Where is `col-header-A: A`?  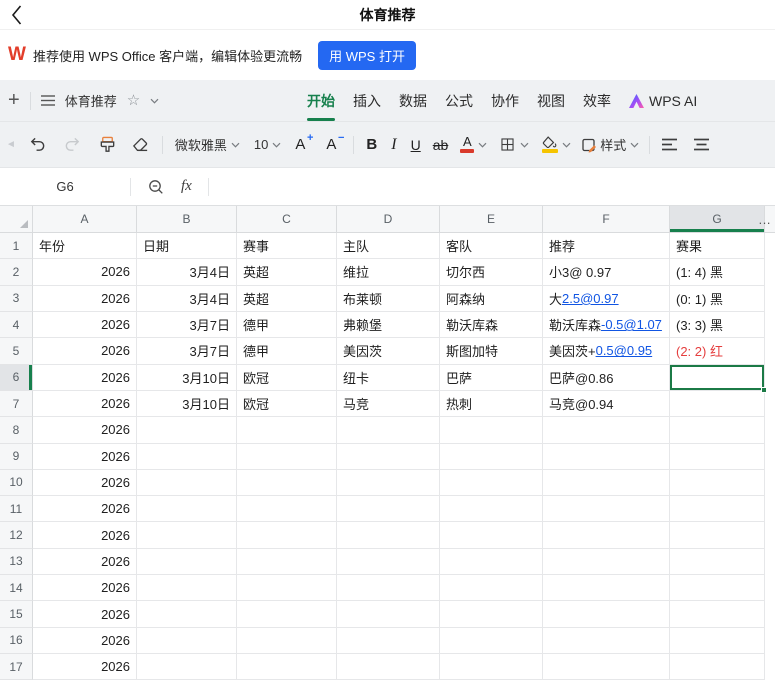
col-header-A: A is located at coordinates (85, 219).